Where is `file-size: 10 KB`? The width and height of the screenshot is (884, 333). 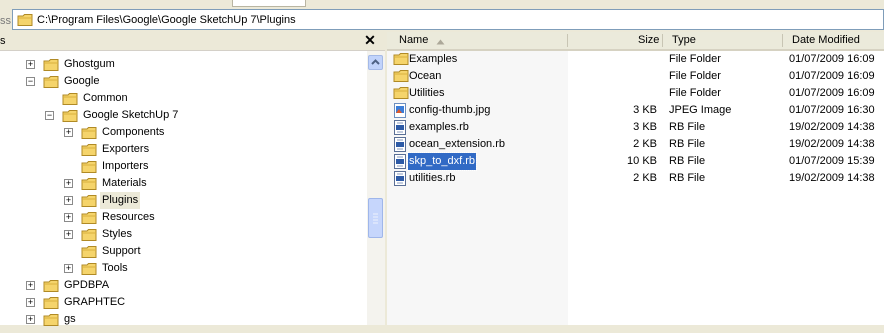 file-size: 10 KB is located at coordinates (642, 161).